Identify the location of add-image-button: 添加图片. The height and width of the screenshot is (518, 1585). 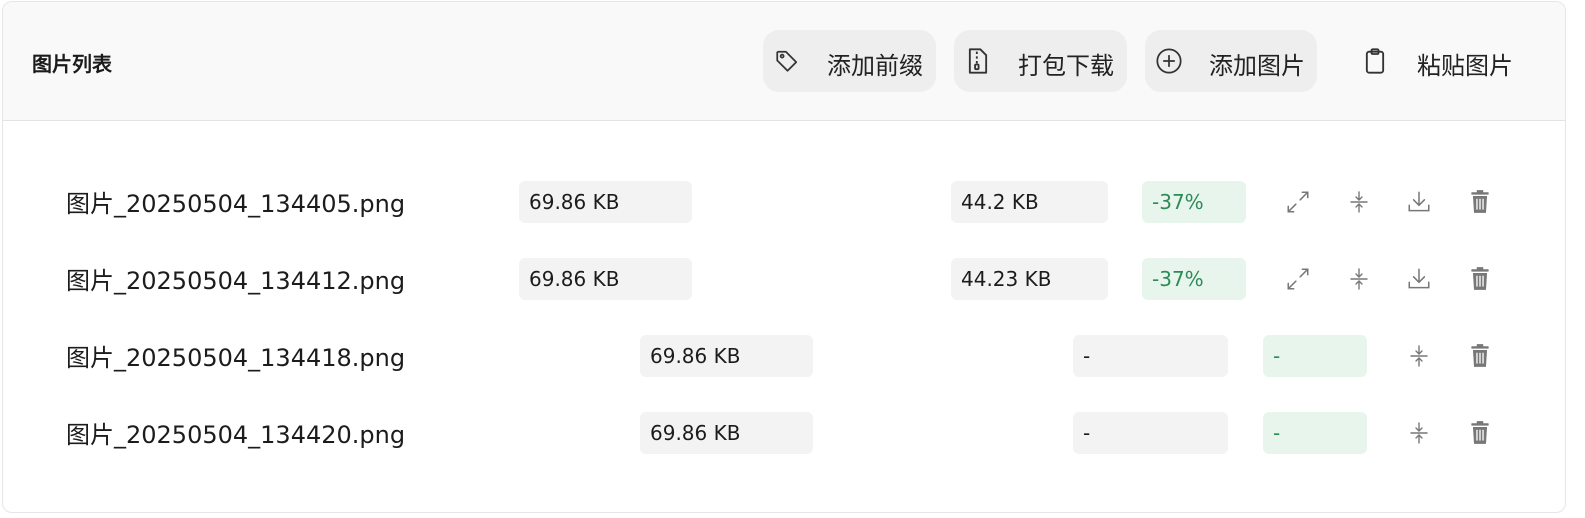
(1231, 61).